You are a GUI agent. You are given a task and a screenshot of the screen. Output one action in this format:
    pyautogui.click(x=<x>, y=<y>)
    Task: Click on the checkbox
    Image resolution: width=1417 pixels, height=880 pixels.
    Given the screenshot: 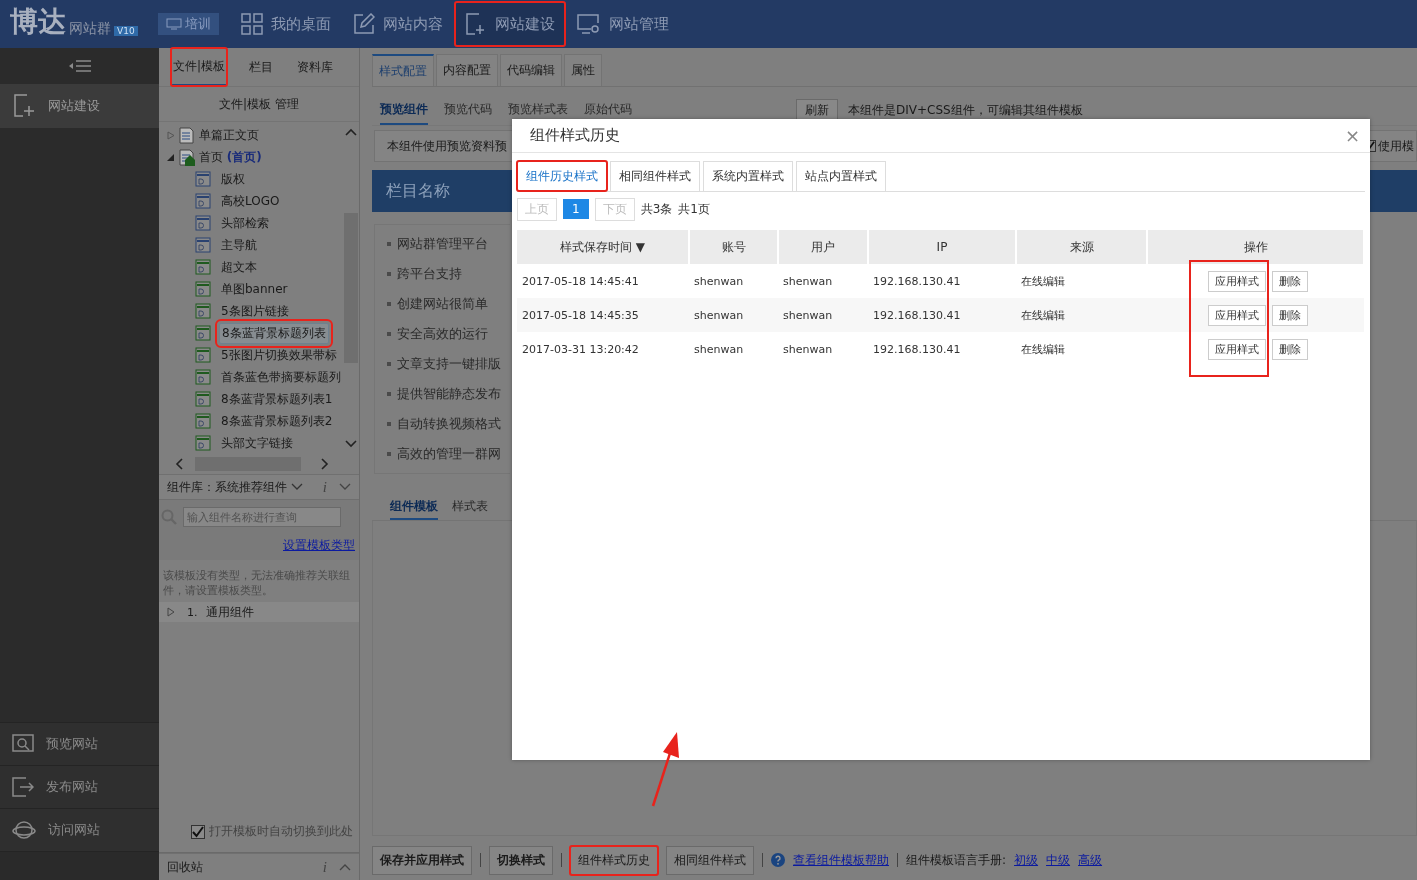 What is the action you would take?
    pyautogui.click(x=198, y=831)
    